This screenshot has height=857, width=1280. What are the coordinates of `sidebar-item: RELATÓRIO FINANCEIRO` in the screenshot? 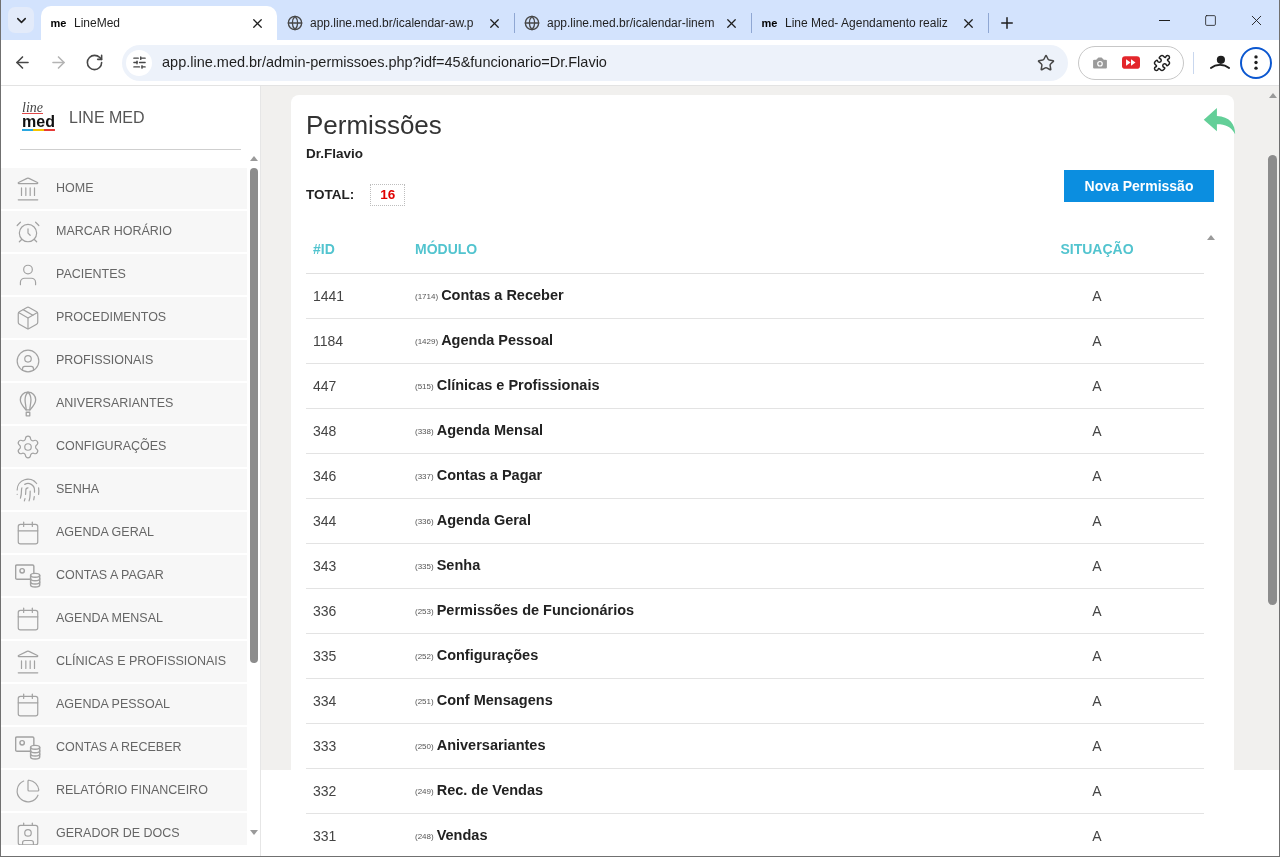 It's located at (124, 790).